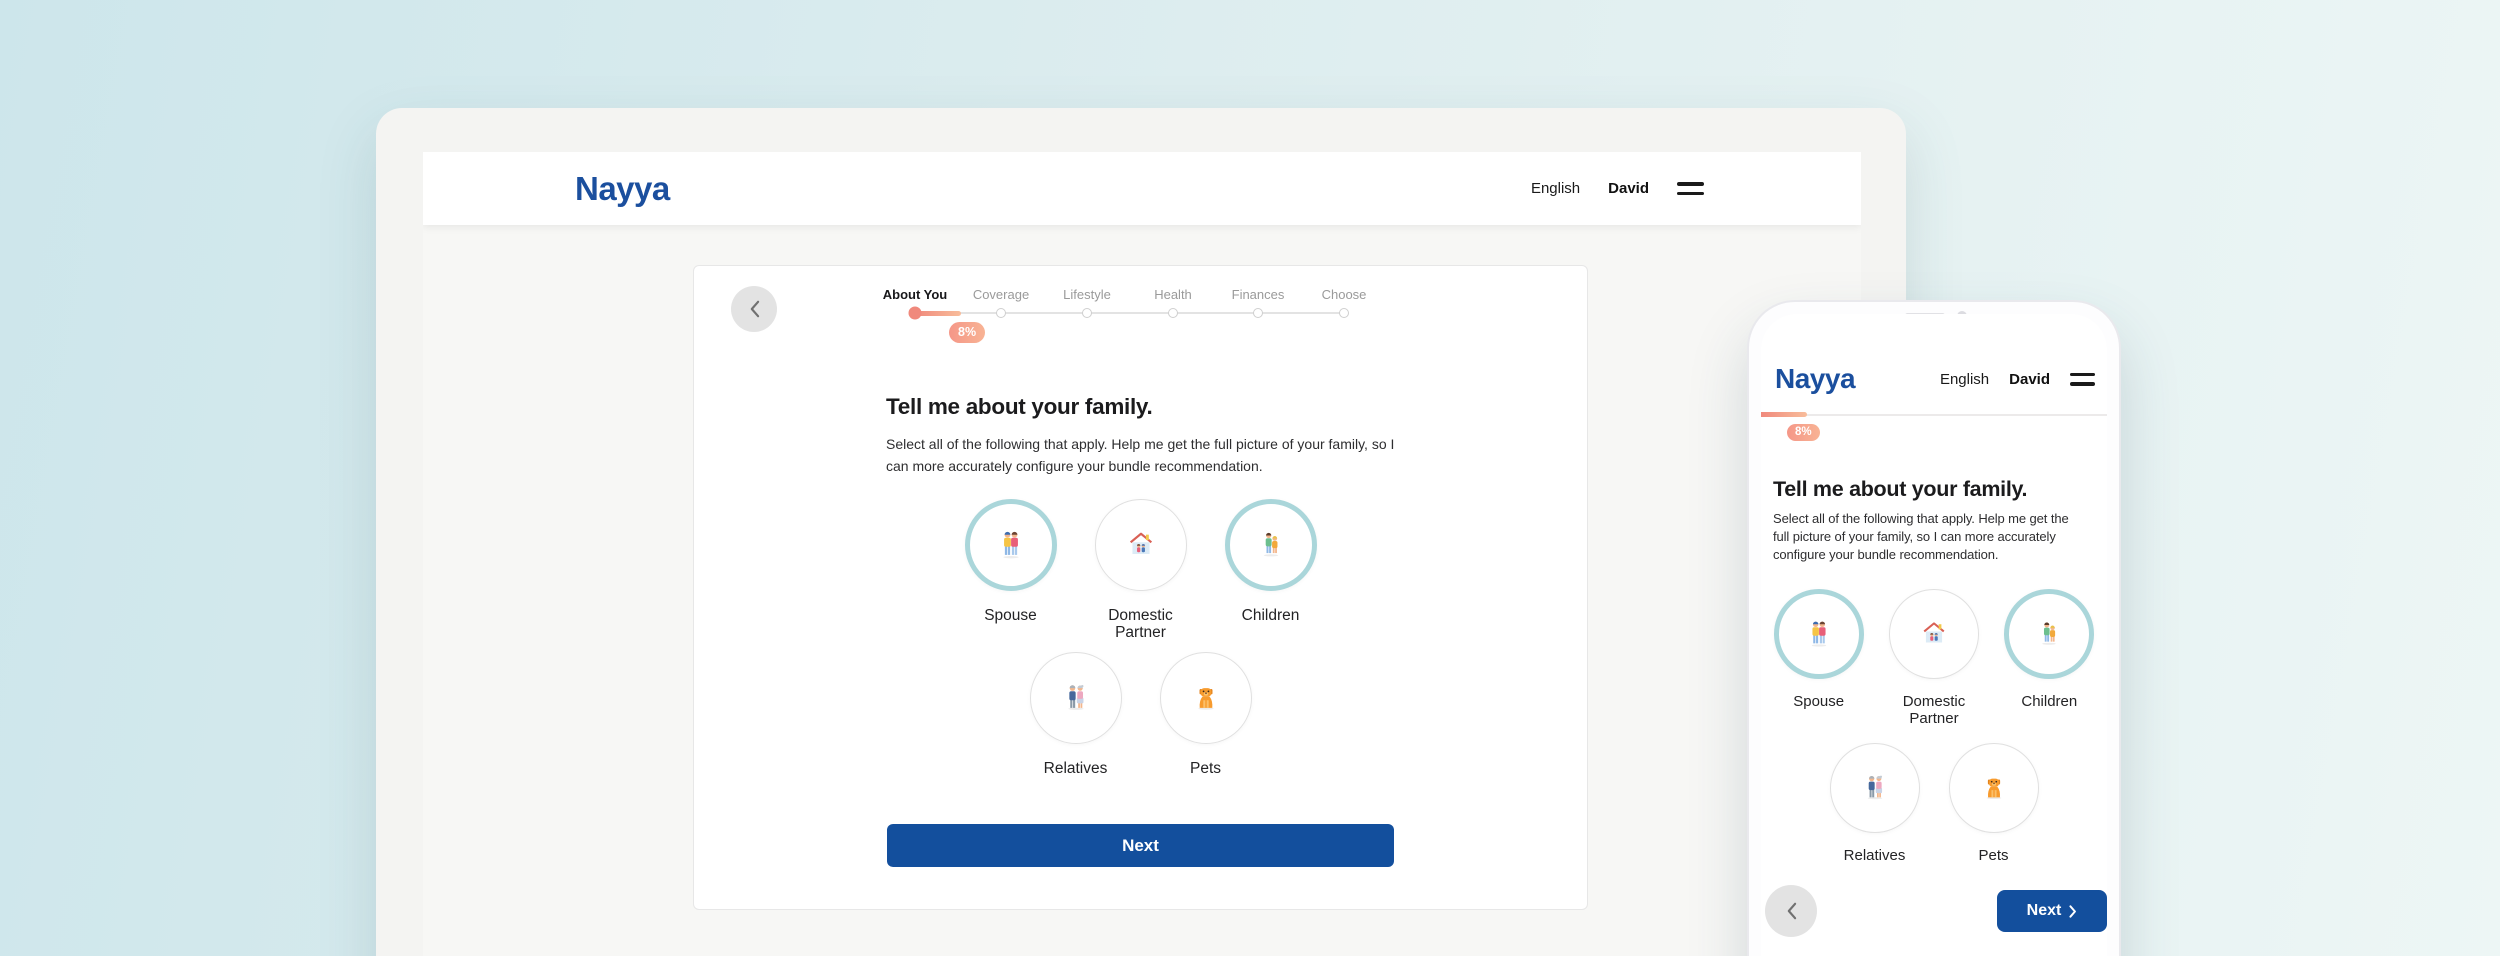  Describe the element at coordinates (1173, 294) in the screenshot. I see `step-health: Health` at that location.